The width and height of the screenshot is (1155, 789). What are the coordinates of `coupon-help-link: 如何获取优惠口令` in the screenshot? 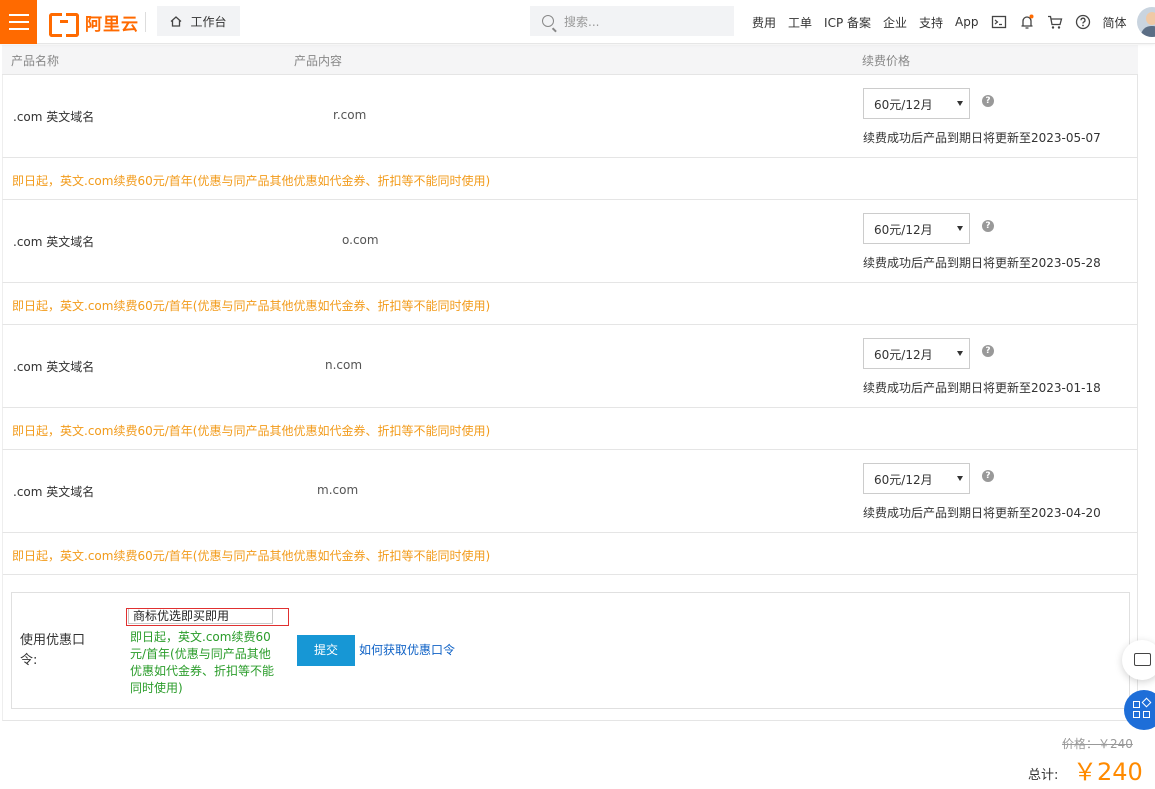 It's located at (407, 649).